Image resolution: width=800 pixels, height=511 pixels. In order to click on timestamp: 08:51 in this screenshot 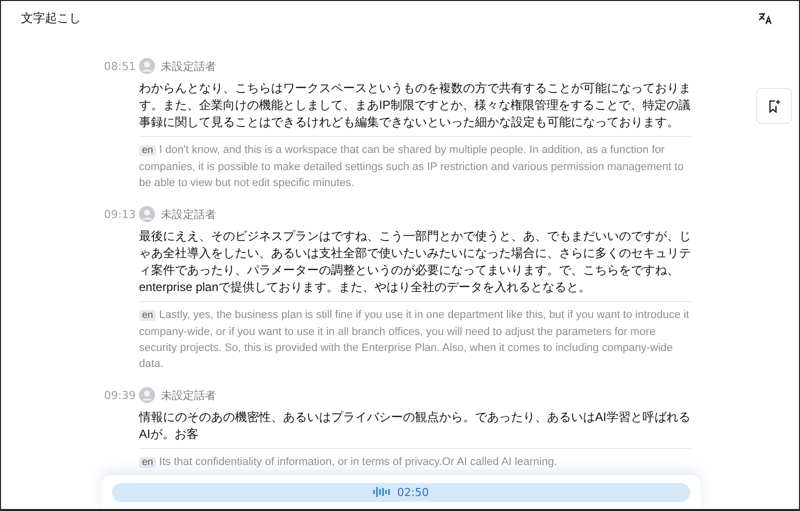, I will do `click(120, 66)`.